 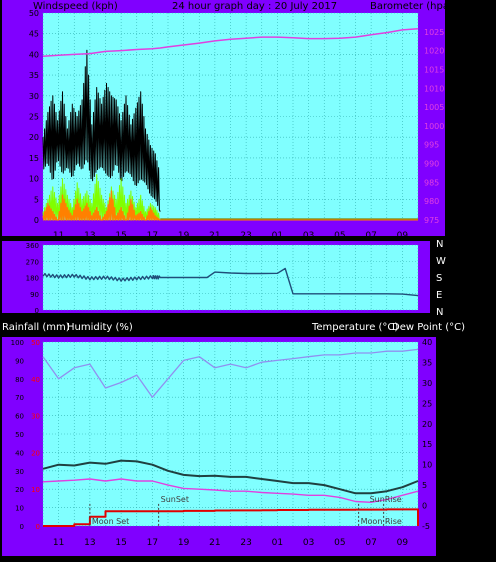 What do you see at coordinates (427, 383) in the screenshot?
I see `temperature-tick-label: 30` at bounding box center [427, 383].